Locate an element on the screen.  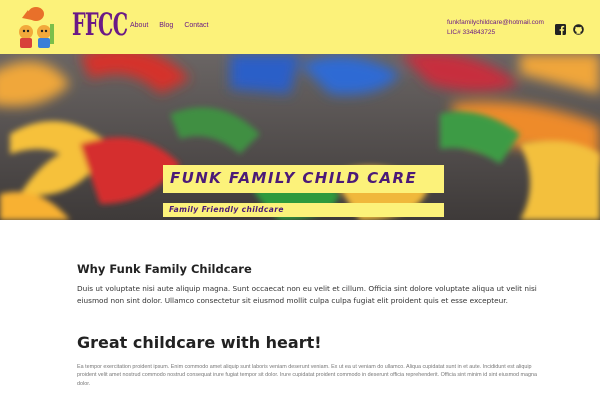
great-childcare-heading: Great childcare with heart! is located at coordinates (199, 342).